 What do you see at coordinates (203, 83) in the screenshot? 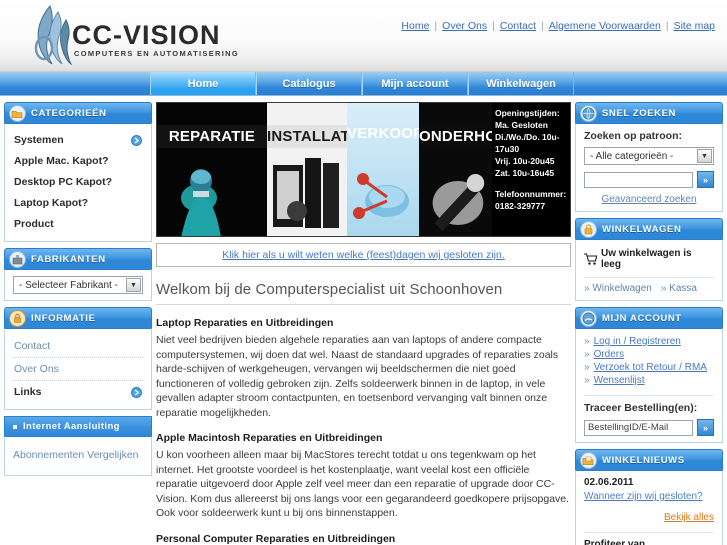
I see `nav-tab-home: Home` at bounding box center [203, 83].